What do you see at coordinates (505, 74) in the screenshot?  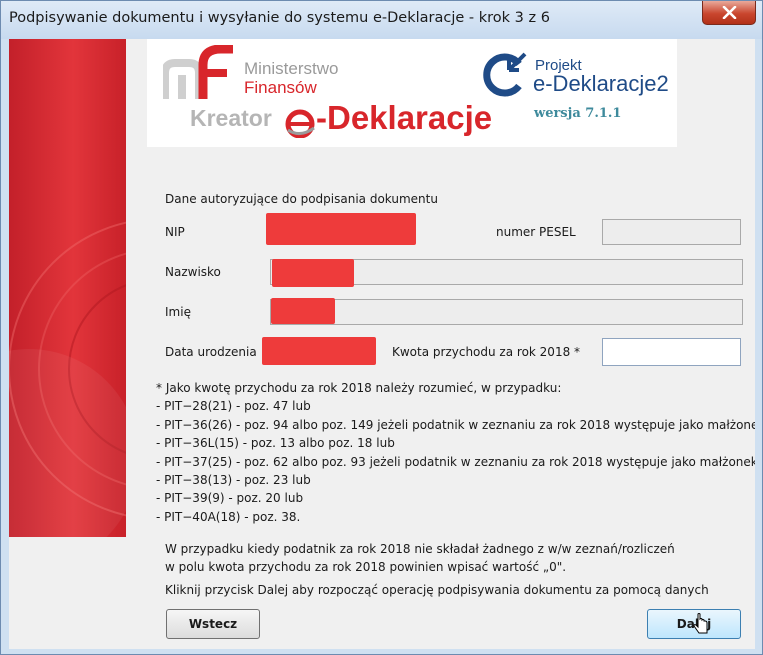 I see `edeklaracje2-logo-icon` at bounding box center [505, 74].